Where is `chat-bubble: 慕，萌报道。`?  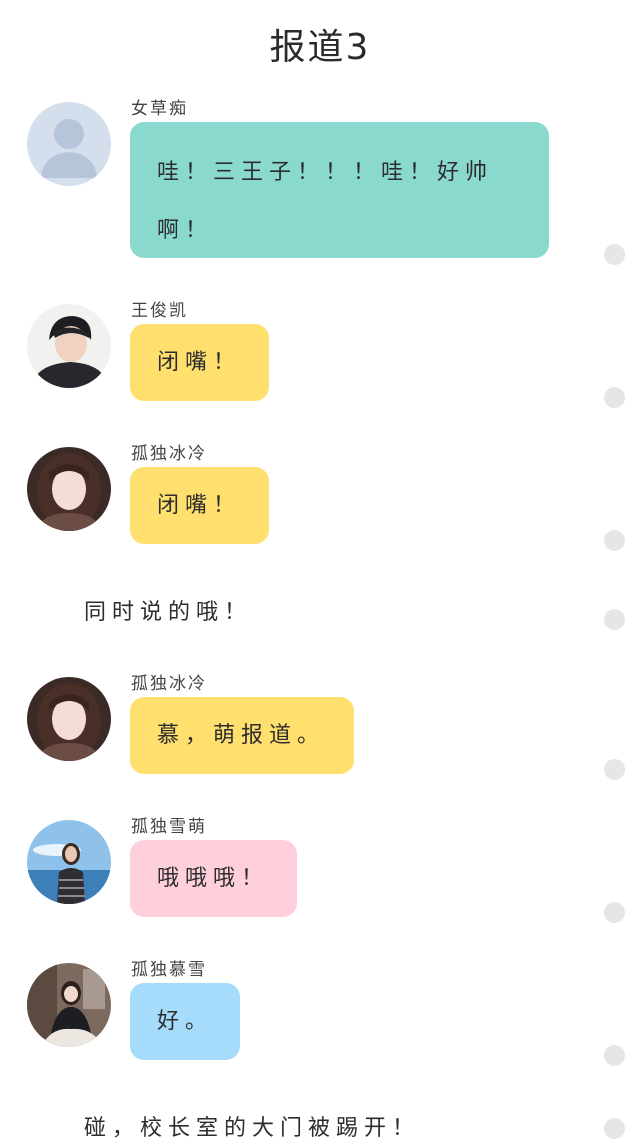
chat-bubble: 慕，萌报道。 is located at coordinates (242, 735).